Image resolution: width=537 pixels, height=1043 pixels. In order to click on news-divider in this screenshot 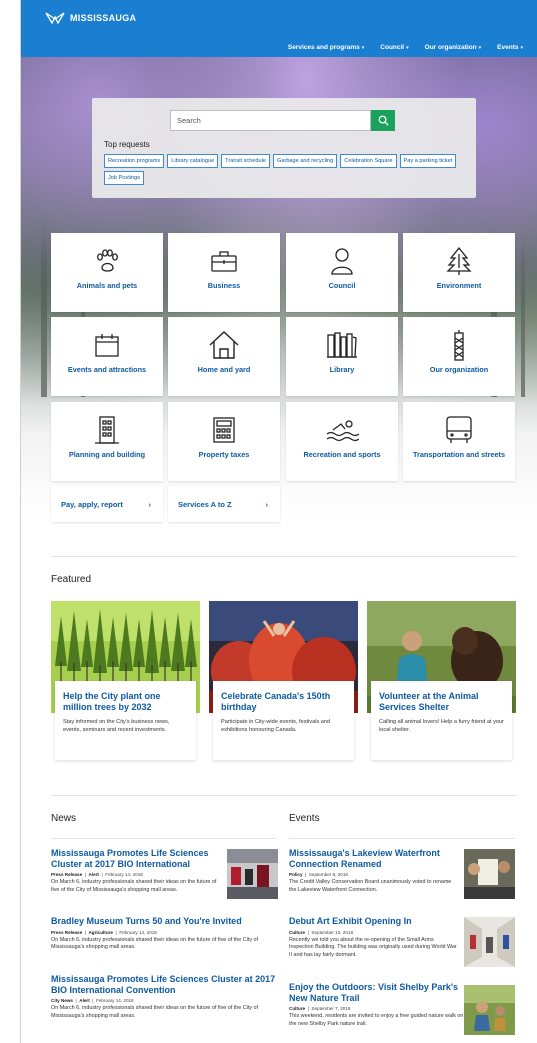, I will do `click(163, 838)`.